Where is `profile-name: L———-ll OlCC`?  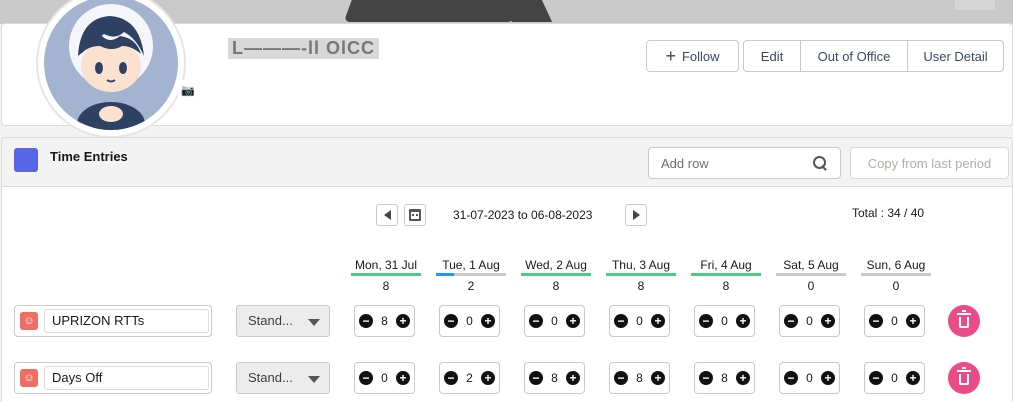
profile-name: L———-ll OlCC is located at coordinates (303, 48).